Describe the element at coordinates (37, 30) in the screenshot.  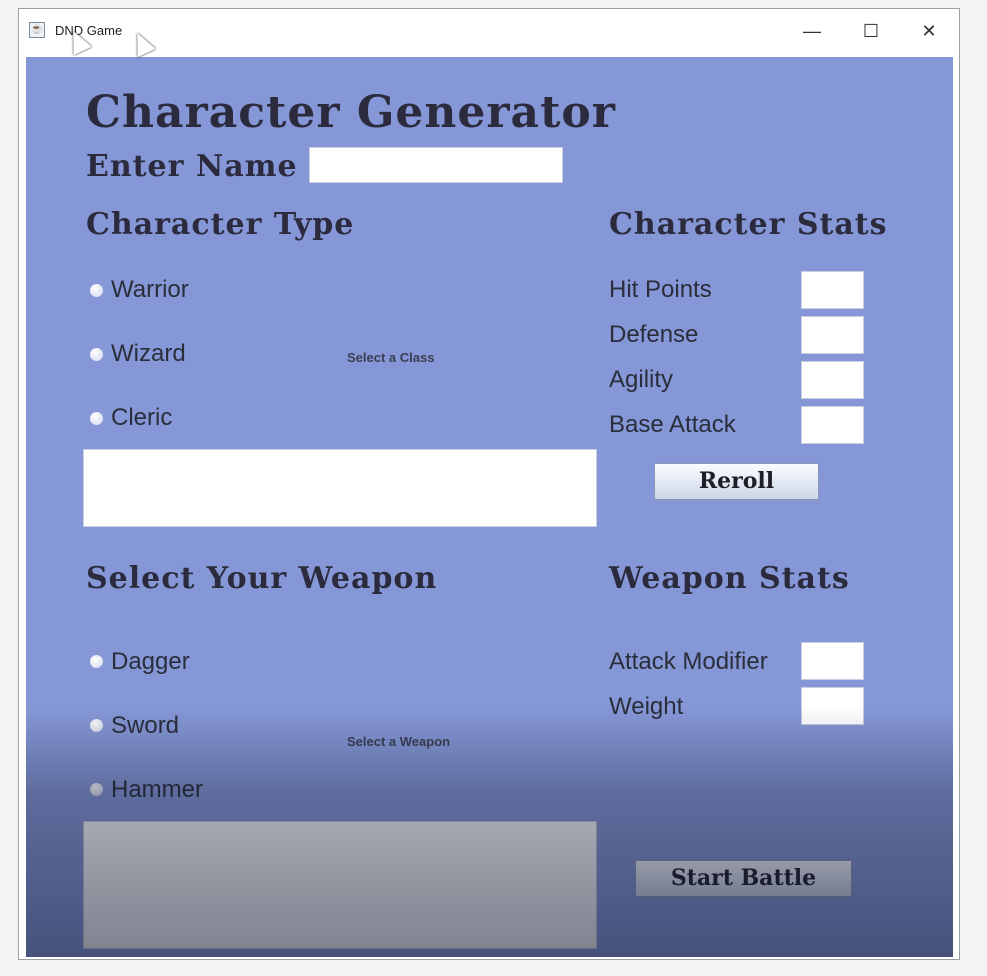
I see `java-app-icon: ☕` at that location.